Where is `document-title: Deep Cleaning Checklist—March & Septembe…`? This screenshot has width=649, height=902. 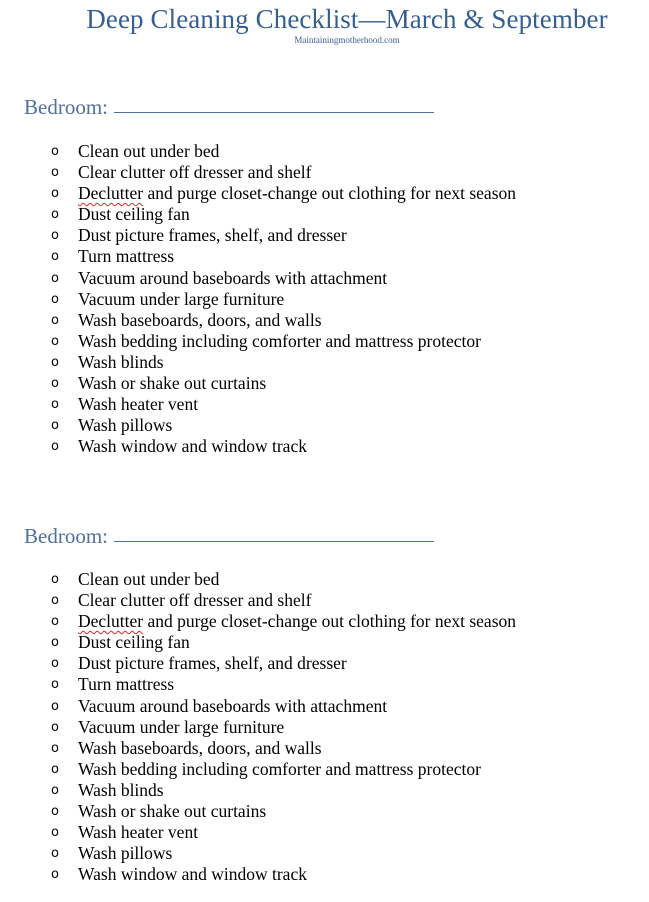
document-title: Deep Cleaning Checklist—March & Septembe… is located at coordinates (347, 19).